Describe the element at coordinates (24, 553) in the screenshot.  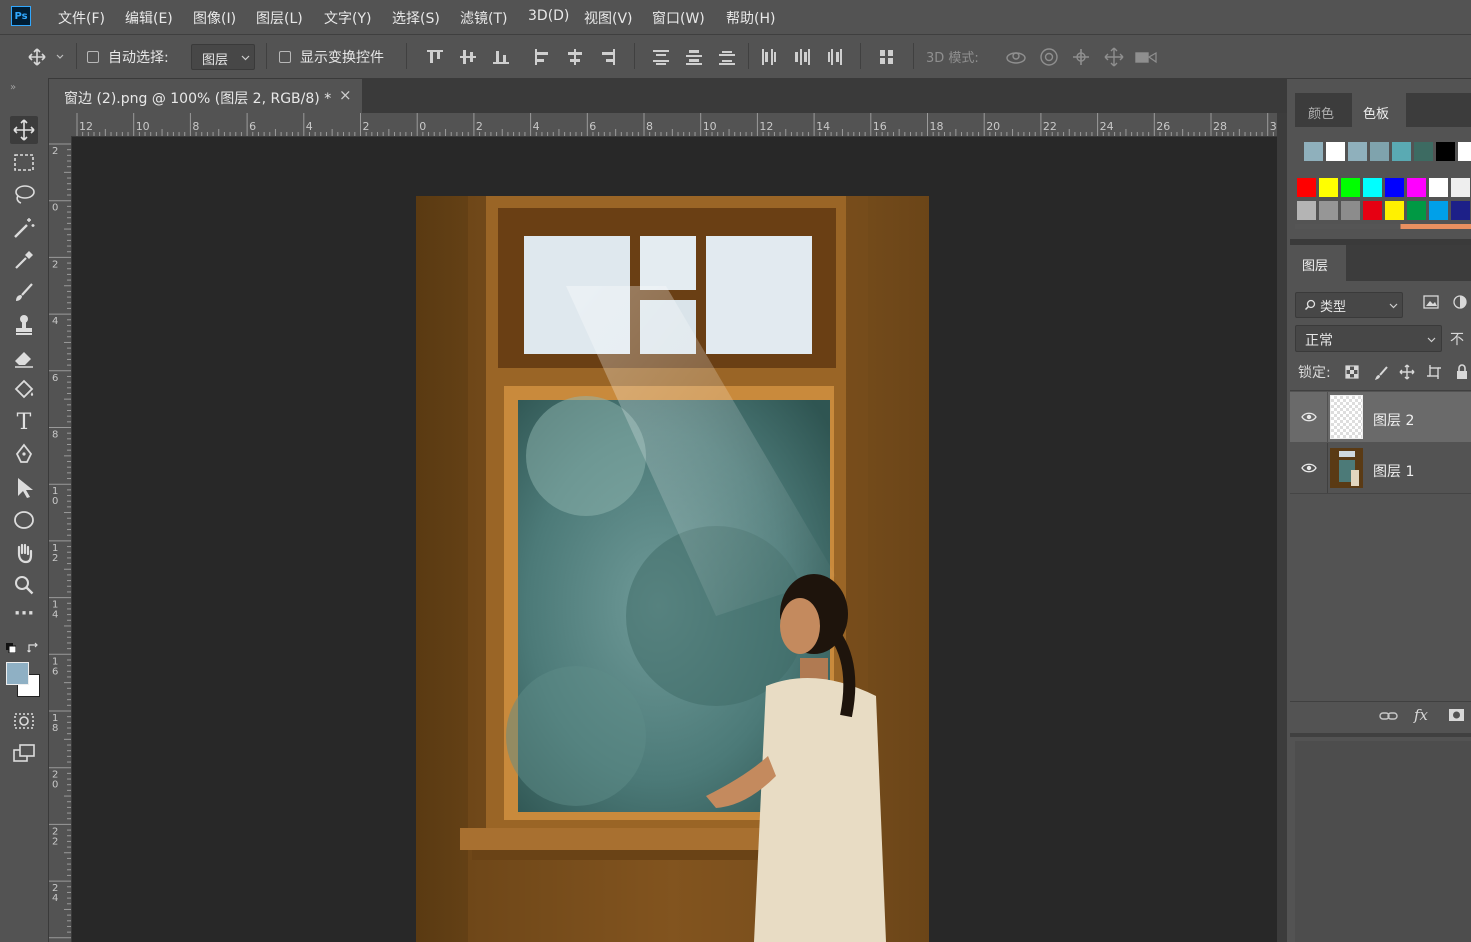
I see `hand-tool-icon` at that location.